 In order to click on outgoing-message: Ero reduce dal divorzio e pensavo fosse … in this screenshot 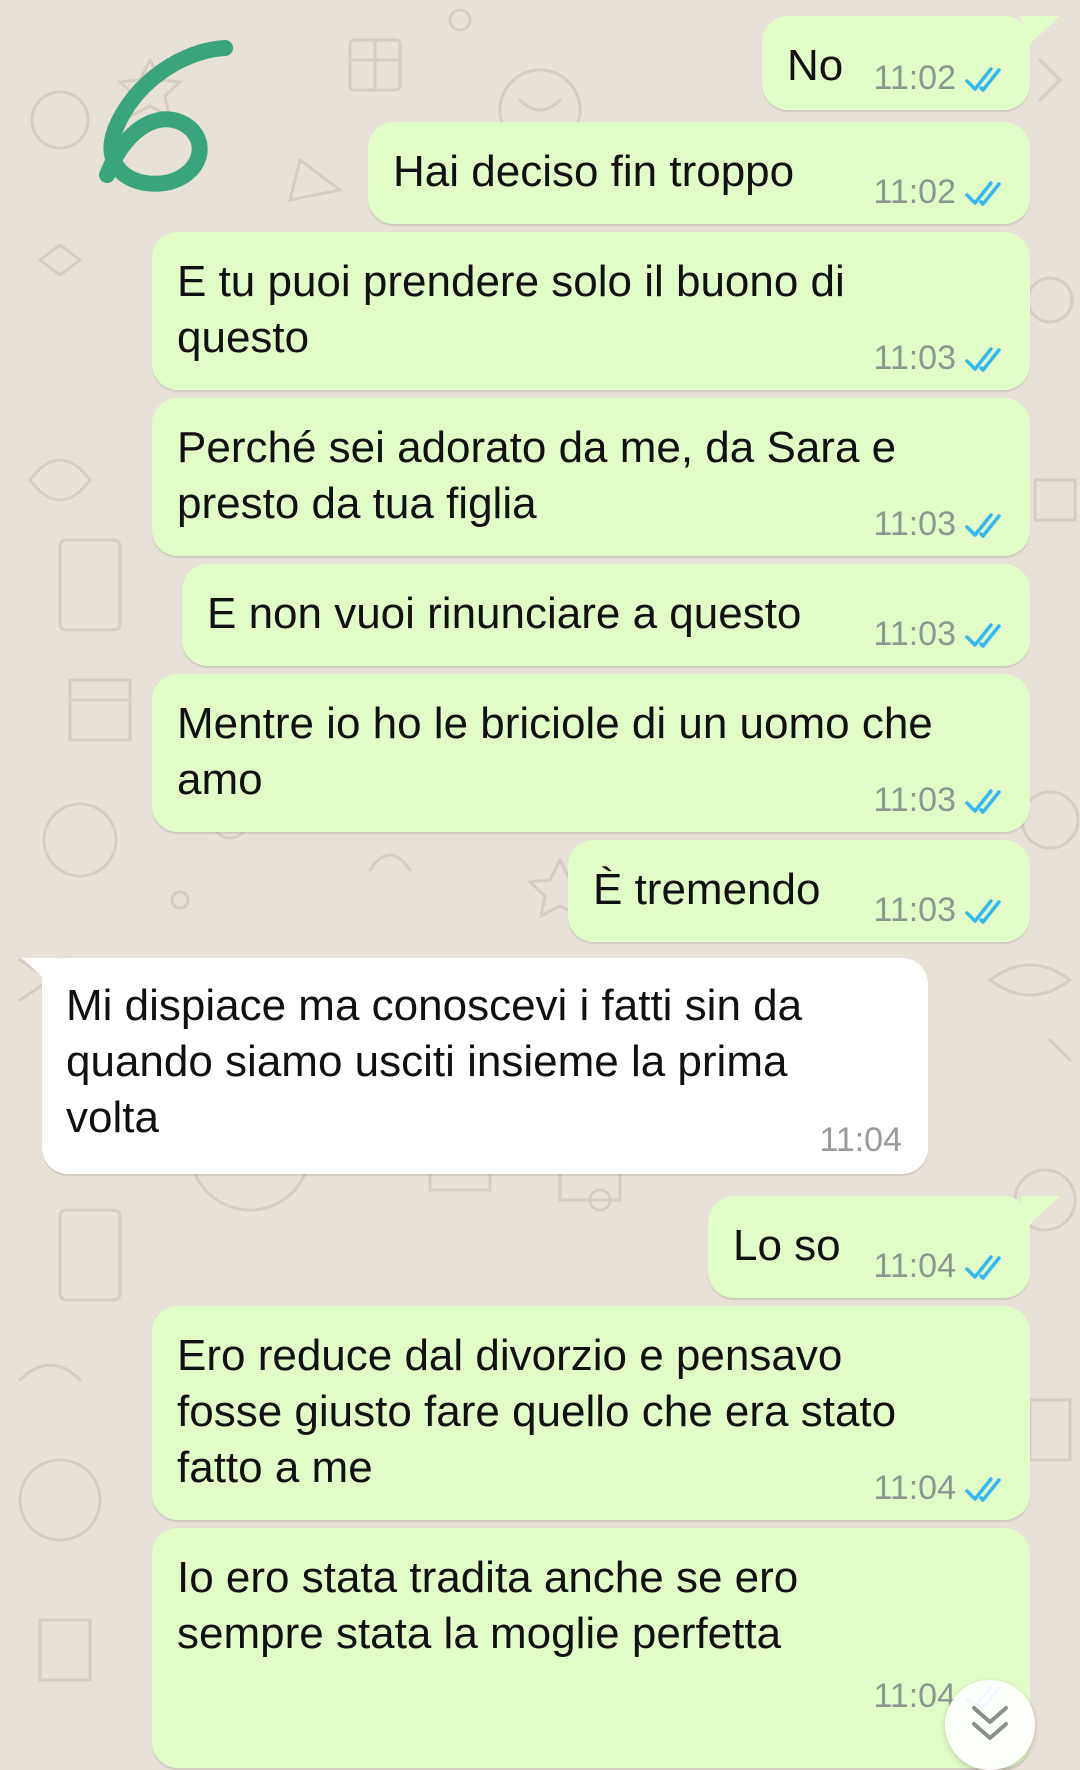, I will do `click(591, 1413)`.